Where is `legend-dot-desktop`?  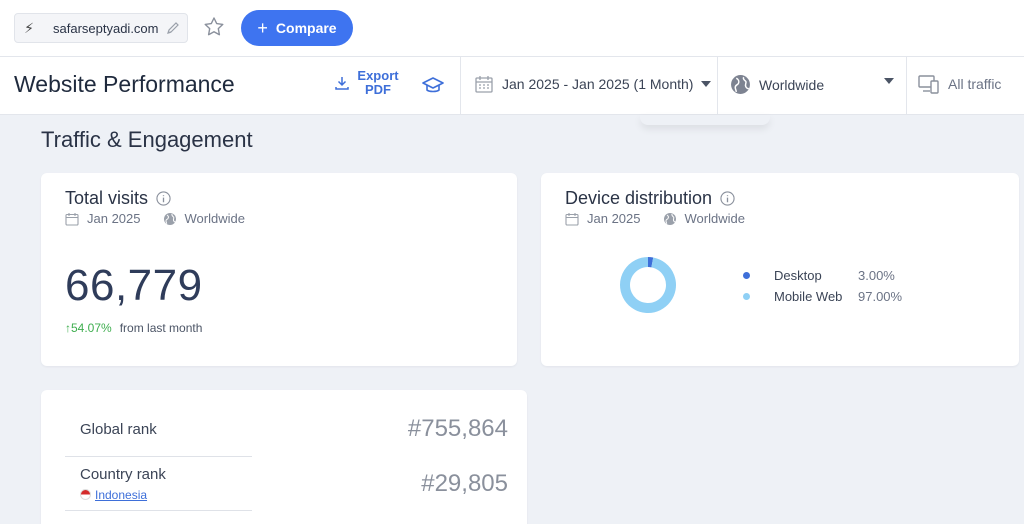 legend-dot-desktop is located at coordinates (746, 275).